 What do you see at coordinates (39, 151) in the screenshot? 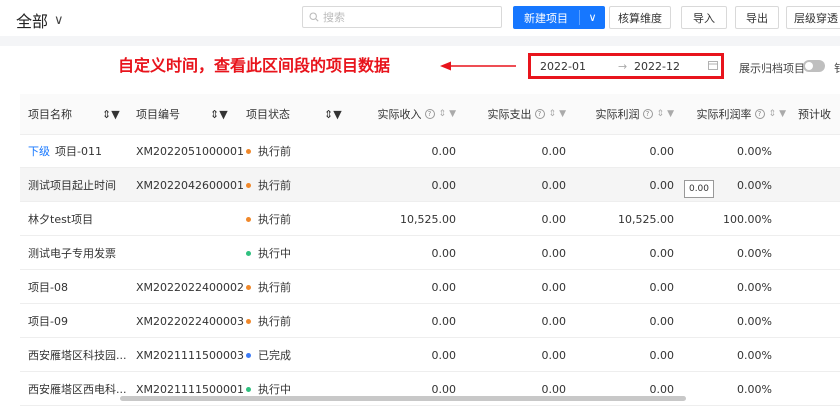
I see `sub-level-link: 下级` at bounding box center [39, 151].